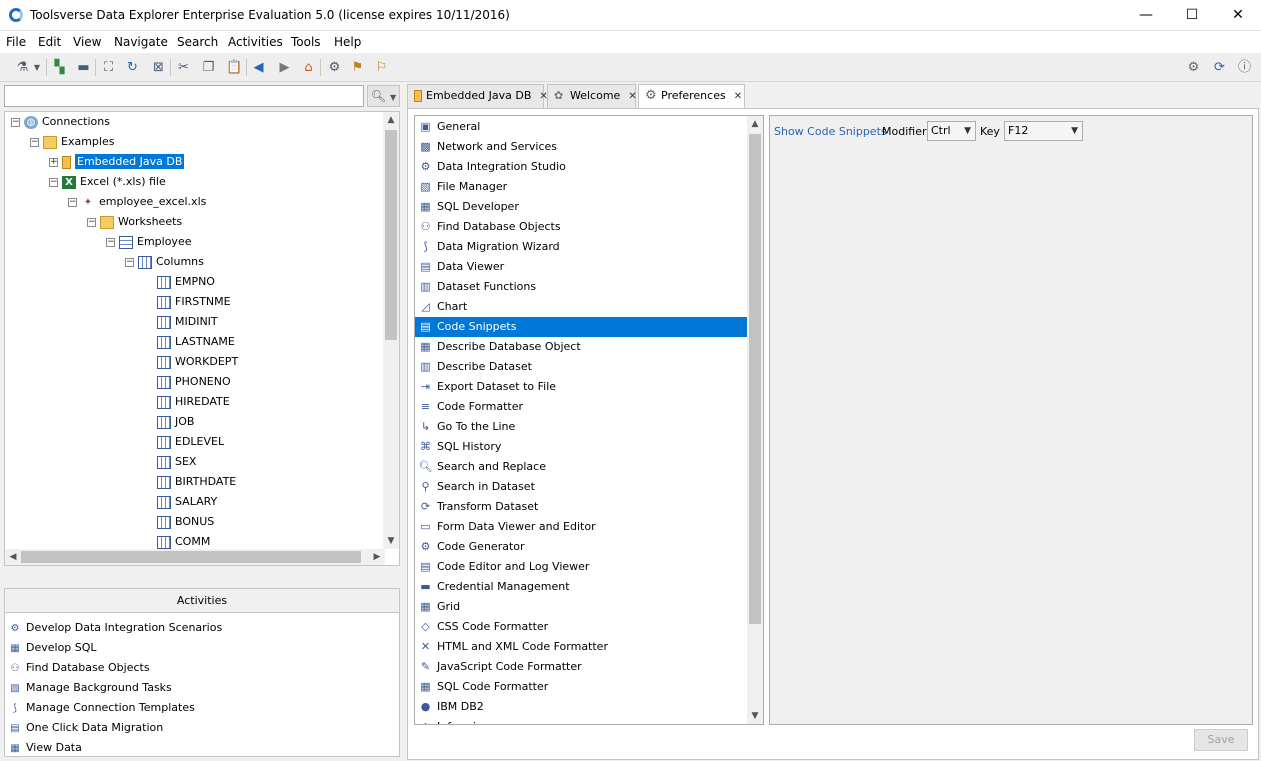  I want to click on preference-item: ● IBM DB2, so click(581, 707).